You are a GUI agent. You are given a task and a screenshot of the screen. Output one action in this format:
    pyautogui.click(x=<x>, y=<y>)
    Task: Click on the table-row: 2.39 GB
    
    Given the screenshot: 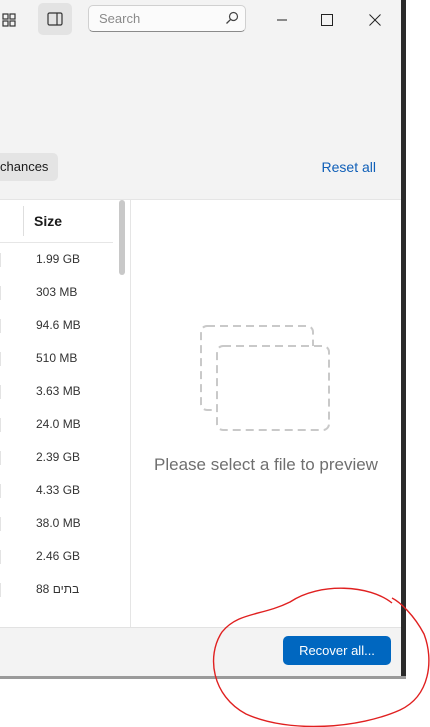 What is the action you would take?
    pyautogui.click(x=56, y=457)
    